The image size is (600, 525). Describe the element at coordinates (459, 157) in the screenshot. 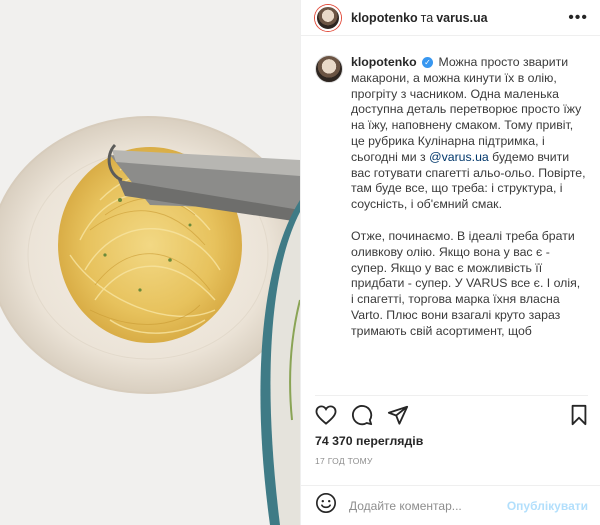

I see `mention-link: @varus.ua` at that location.